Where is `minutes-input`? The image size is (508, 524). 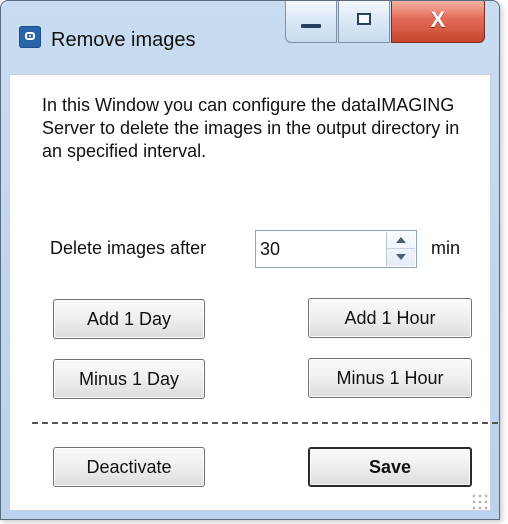
minutes-input is located at coordinates (322, 249).